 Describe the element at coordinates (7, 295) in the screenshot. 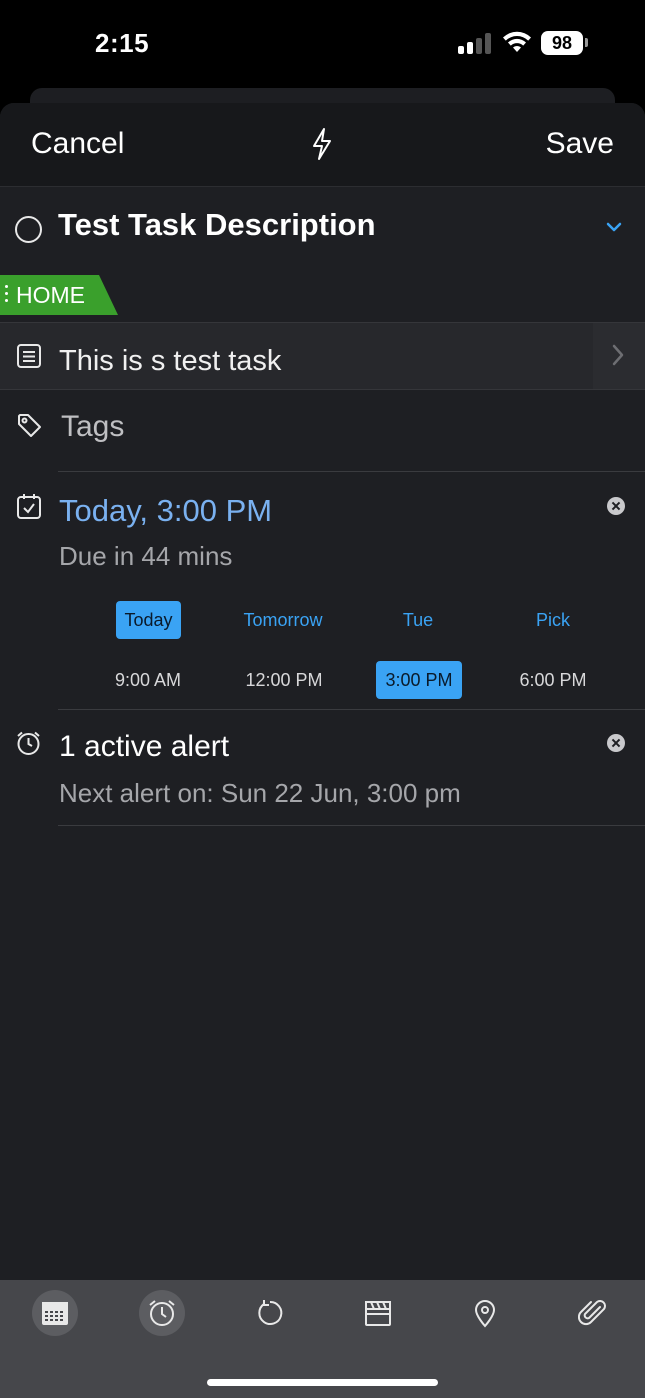

I see `drag-handle-icon` at that location.